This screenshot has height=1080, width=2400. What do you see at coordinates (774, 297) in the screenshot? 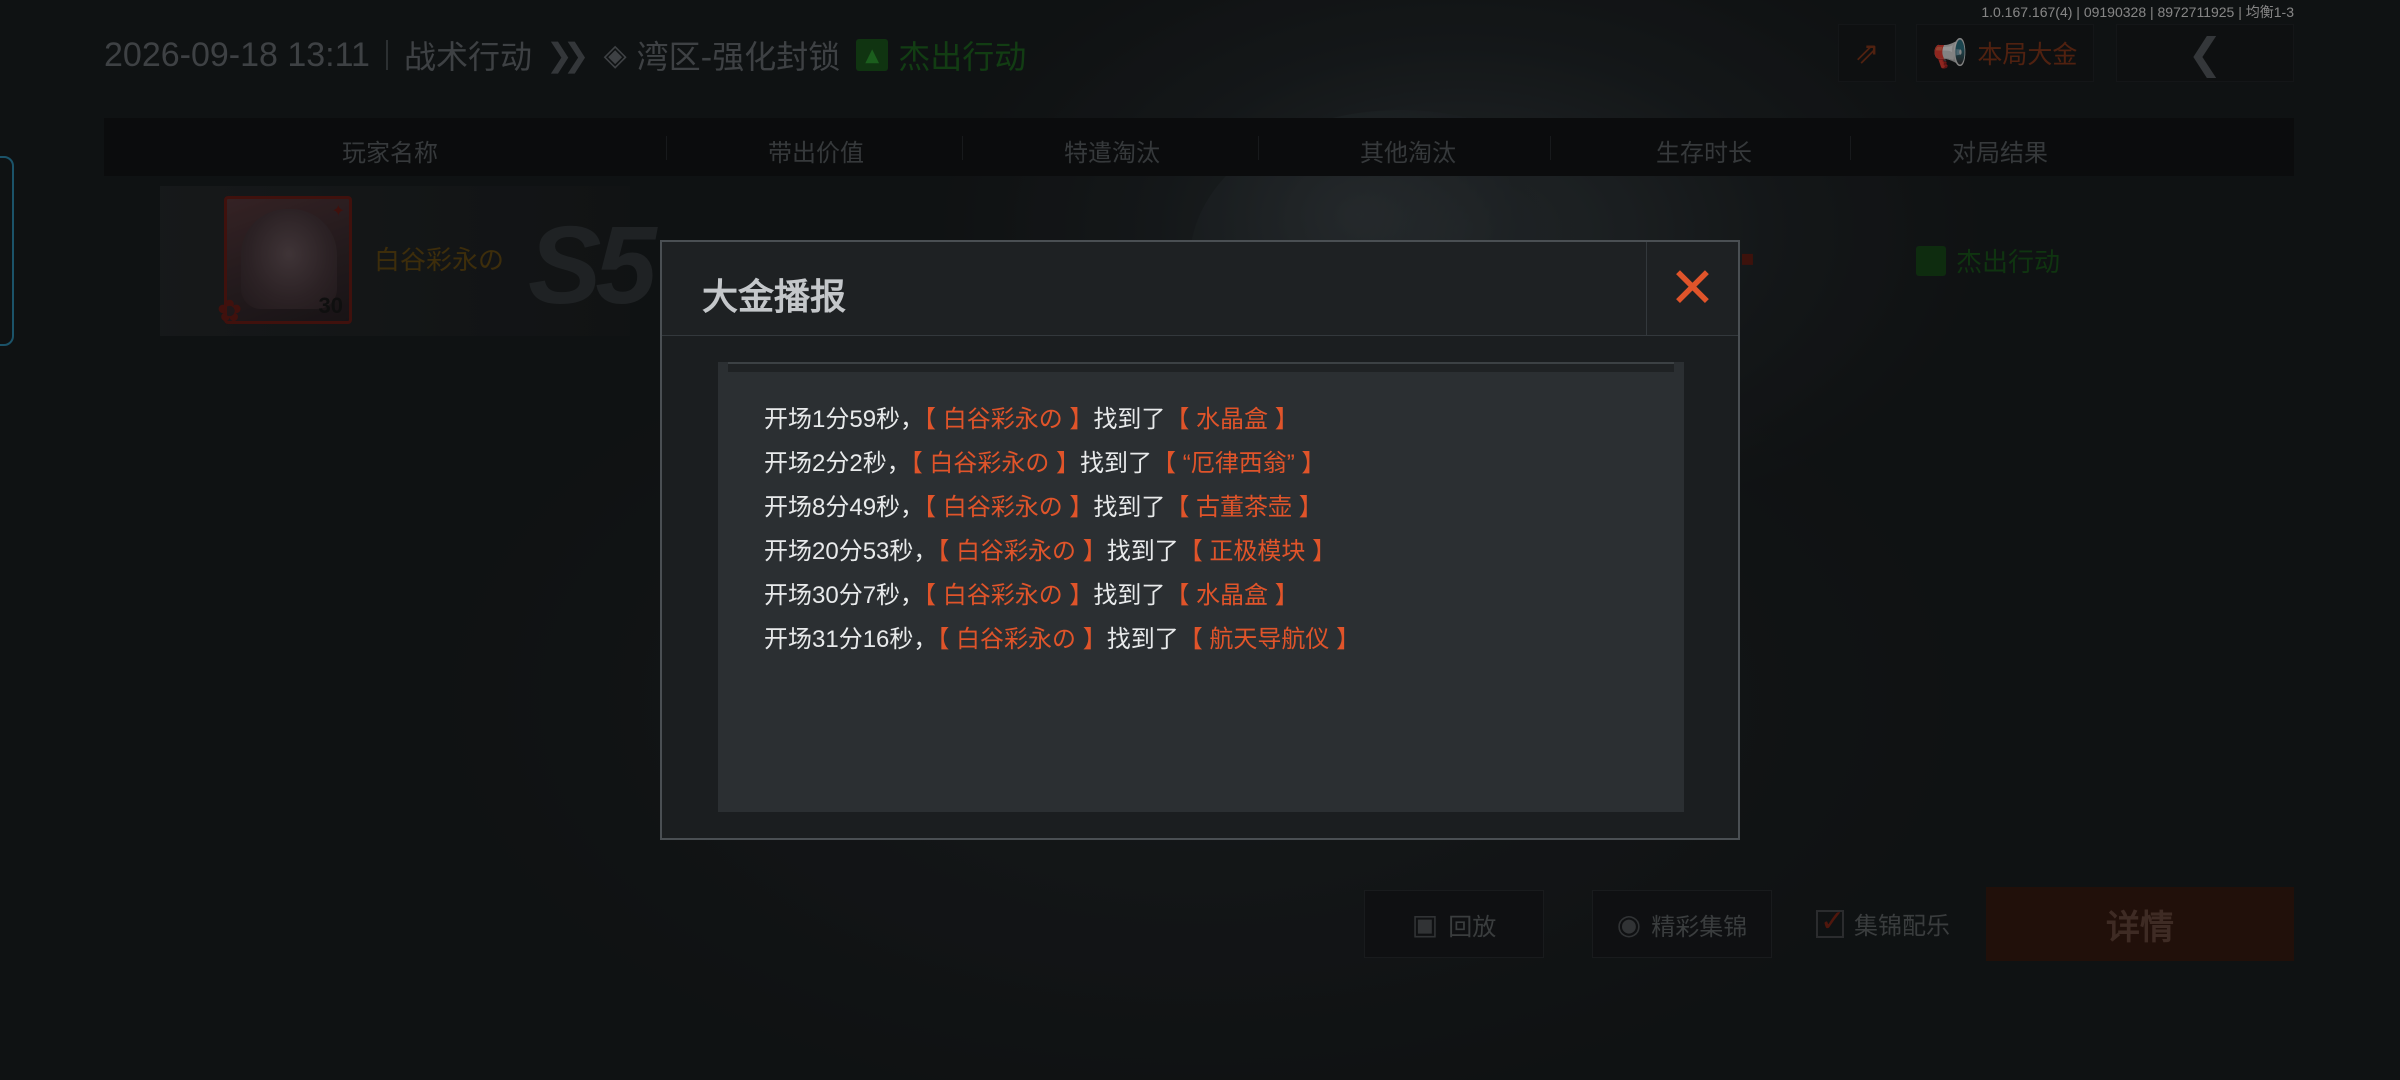
I see `dialog-title: 大金播报` at bounding box center [774, 297].